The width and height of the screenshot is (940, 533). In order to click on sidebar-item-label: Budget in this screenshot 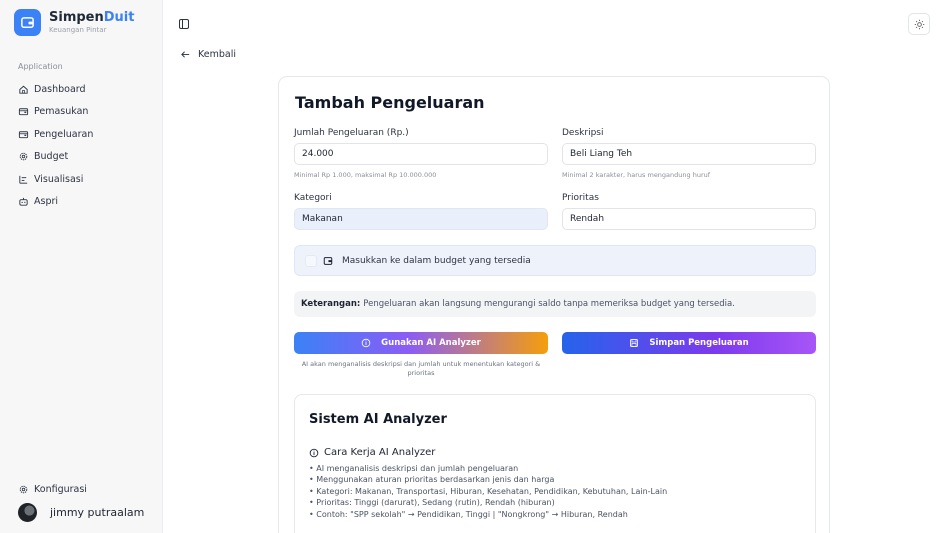, I will do `click(51, 157)`.